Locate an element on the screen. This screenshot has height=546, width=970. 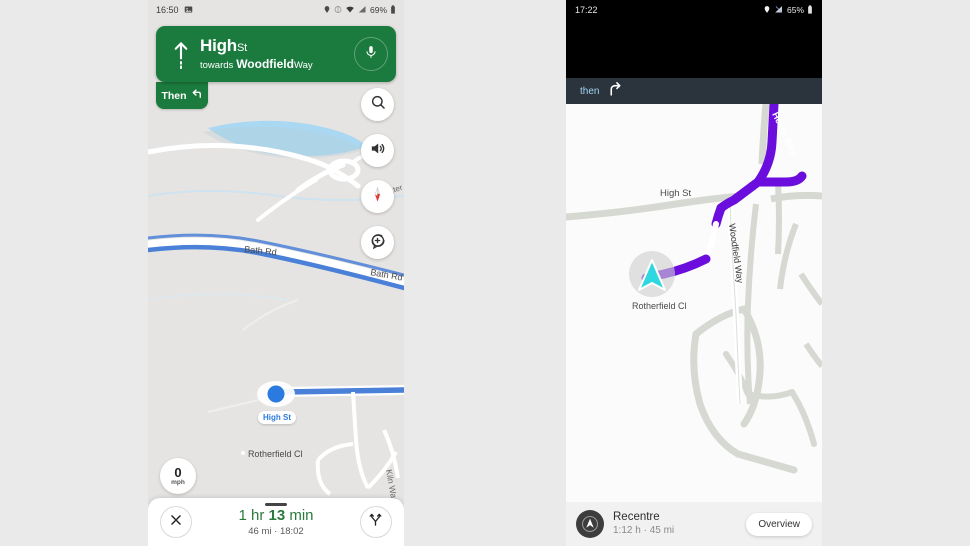
map-controls is located at coordinates (377, 180).